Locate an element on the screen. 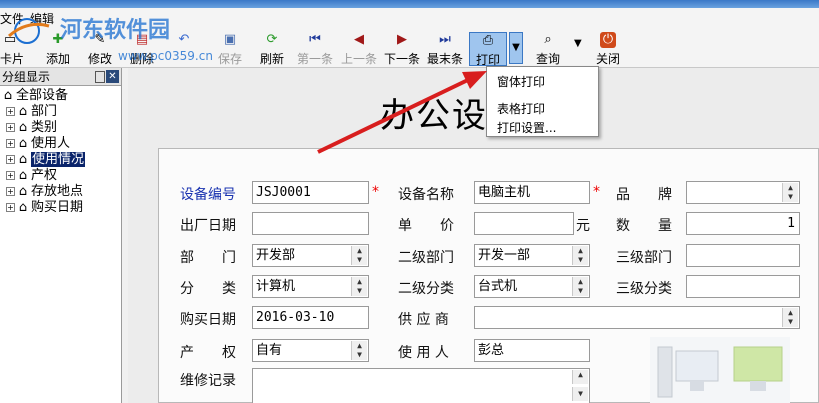 This screenshot has width=819, height=403. brand-select: ▲ ▼ is located at coordinates (743, 192).